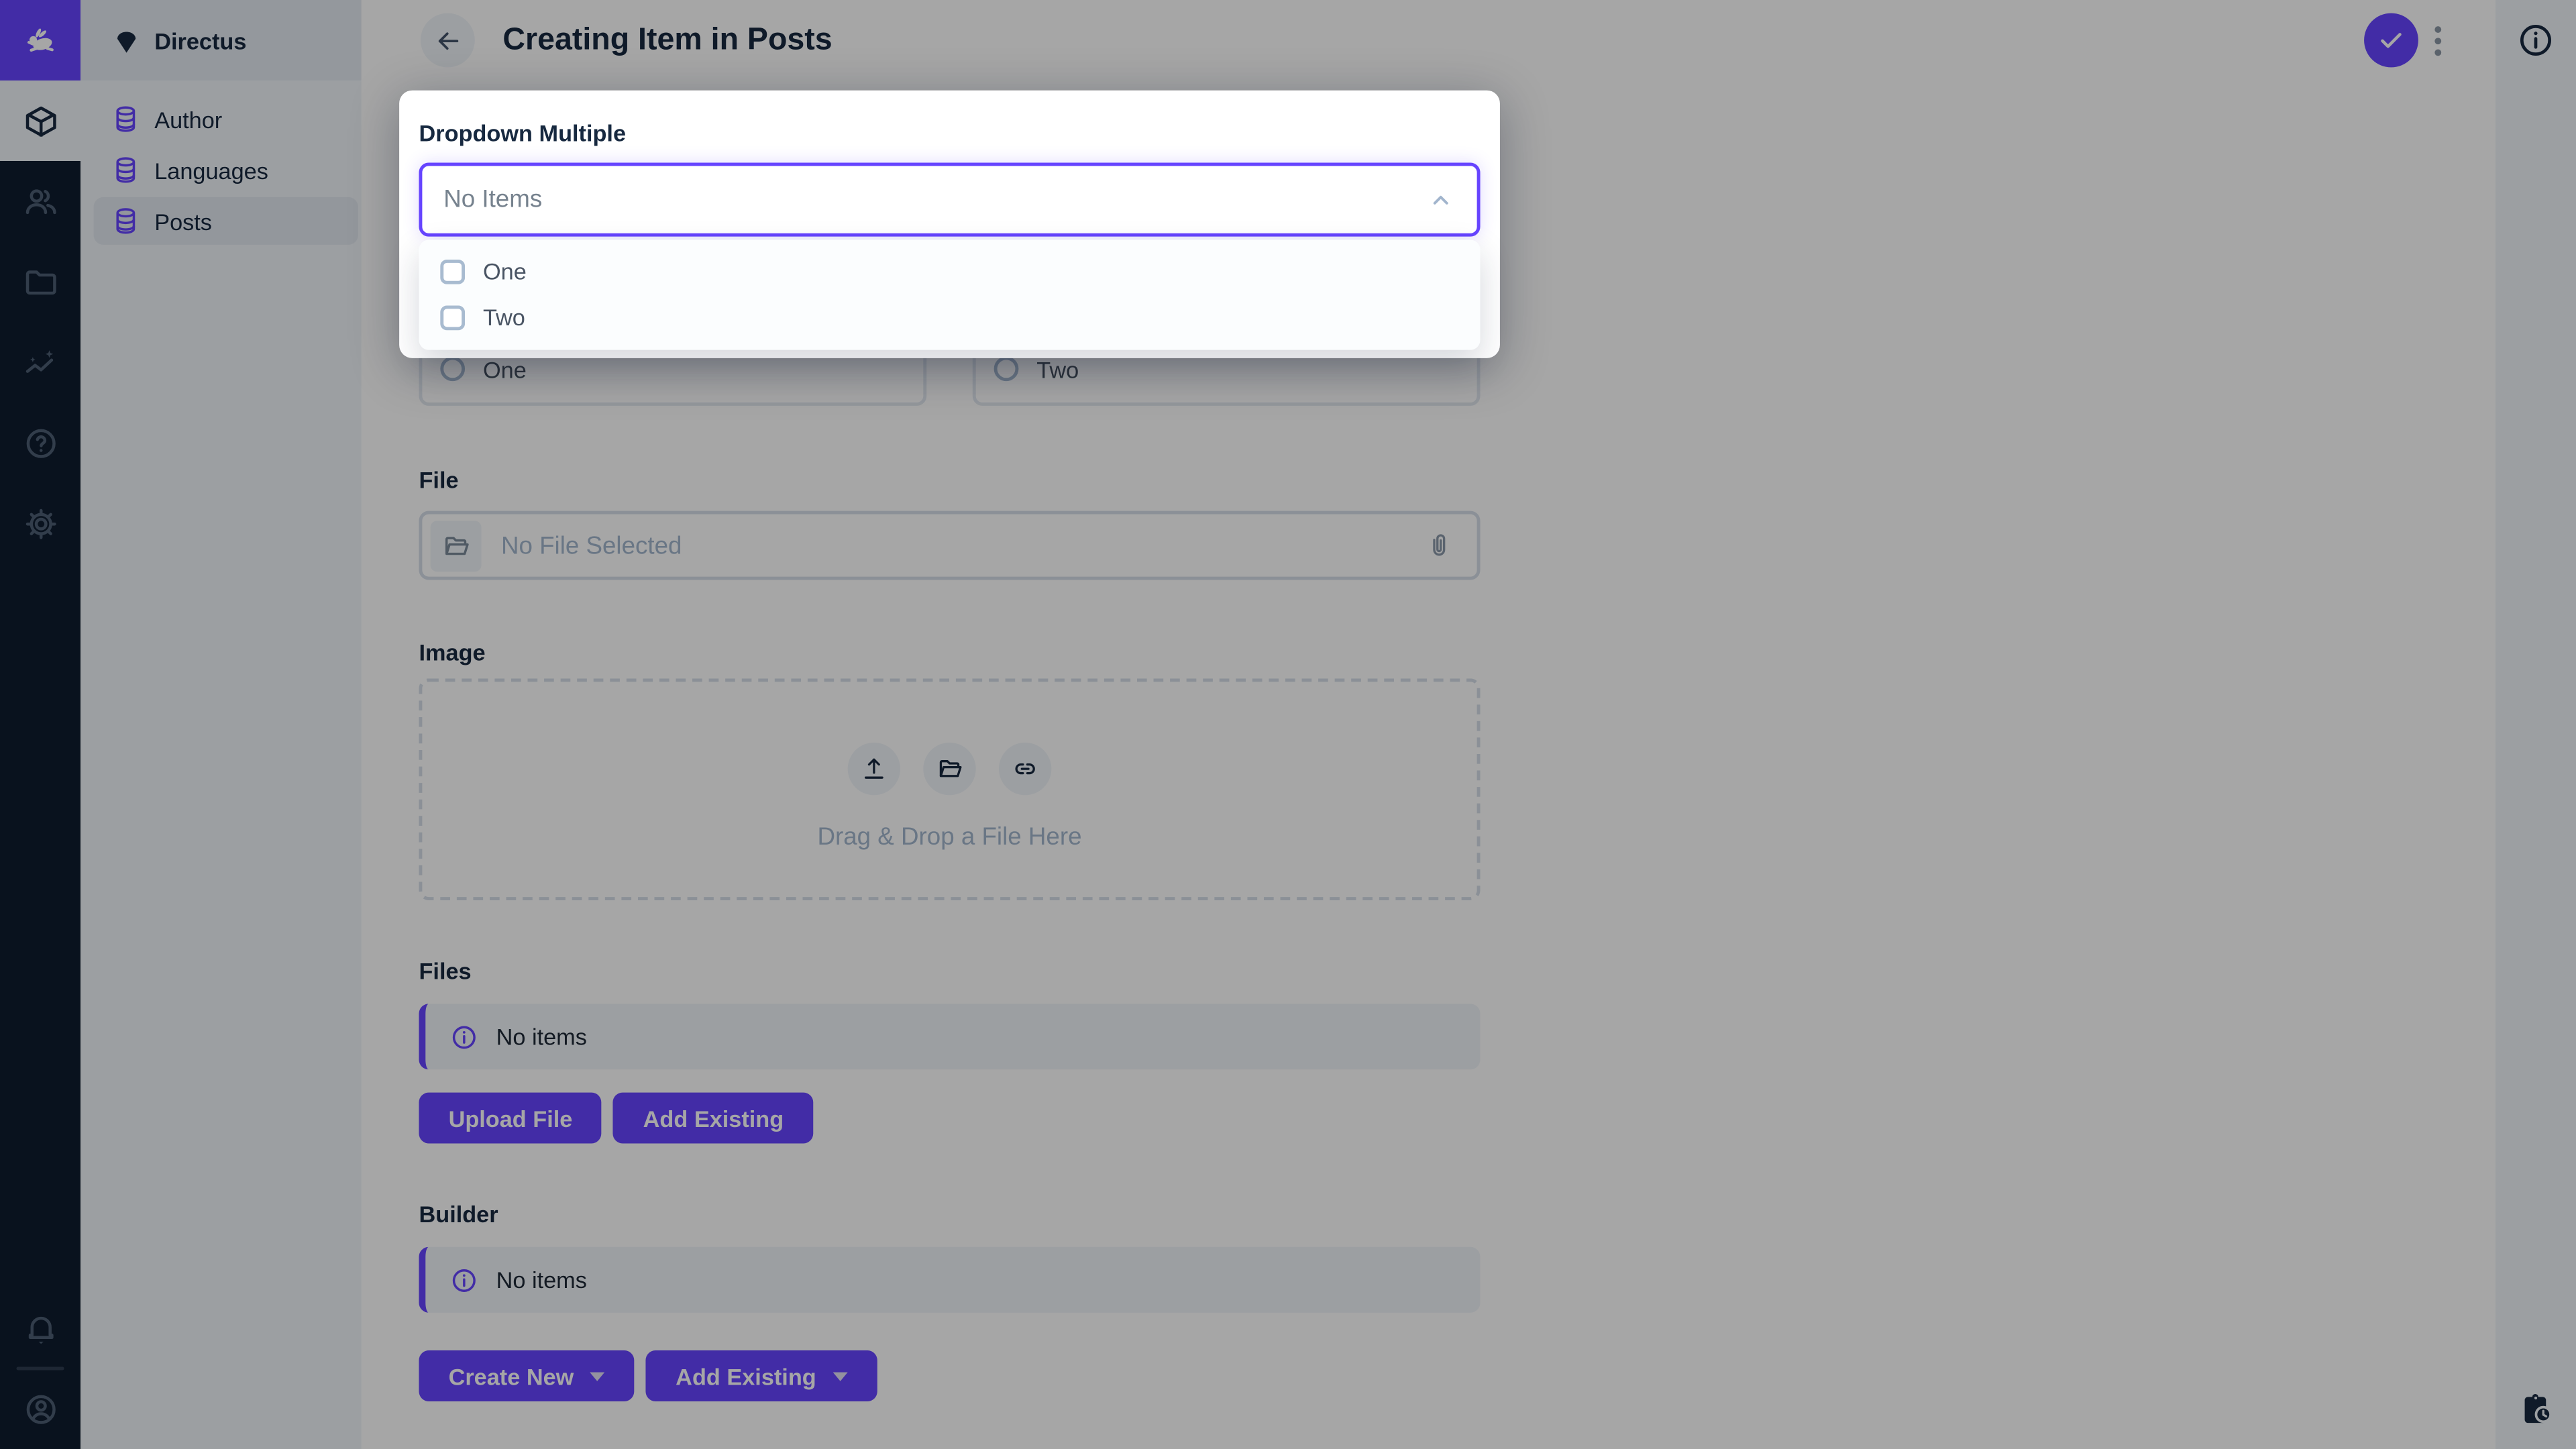  What do you see at coordinates (504, 317) in the screenshot?
I see `option-two-label: Two` at bounding box center [504, 317].